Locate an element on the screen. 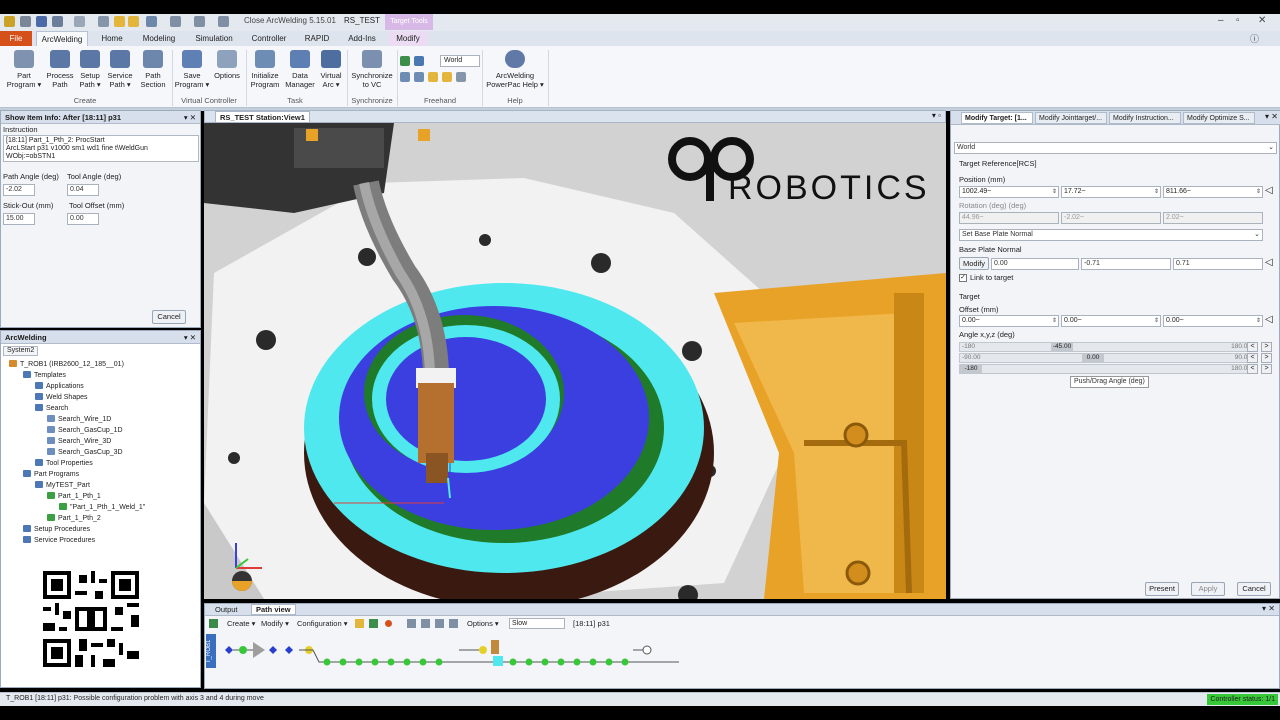  synchronize-button: Synchronize to VC is located at coordinates (372, 69).